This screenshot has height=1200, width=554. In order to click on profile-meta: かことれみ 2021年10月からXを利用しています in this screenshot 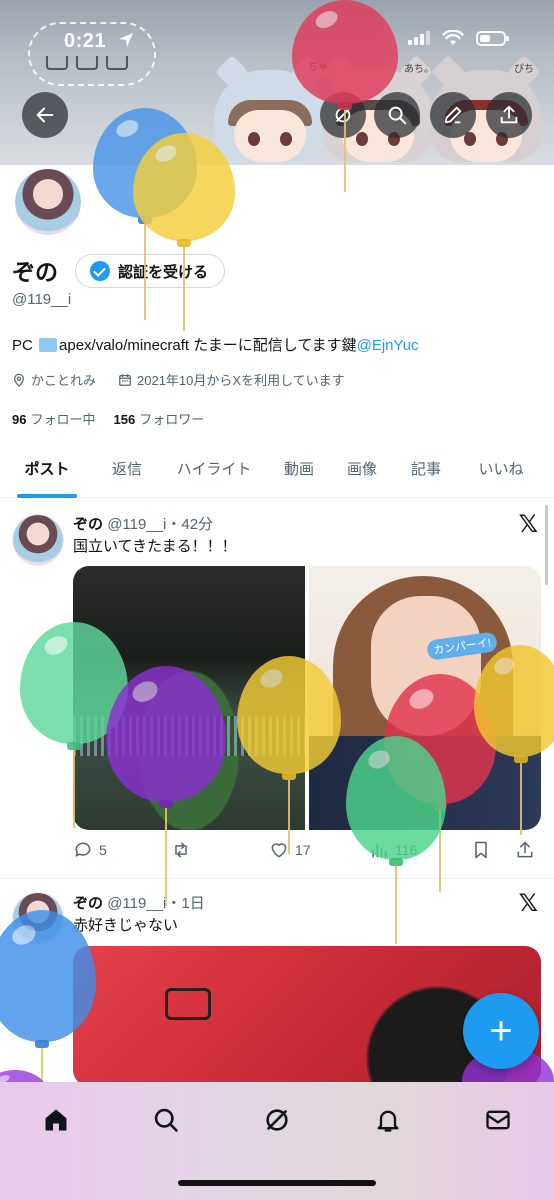, I will do `click(178, 379)`.